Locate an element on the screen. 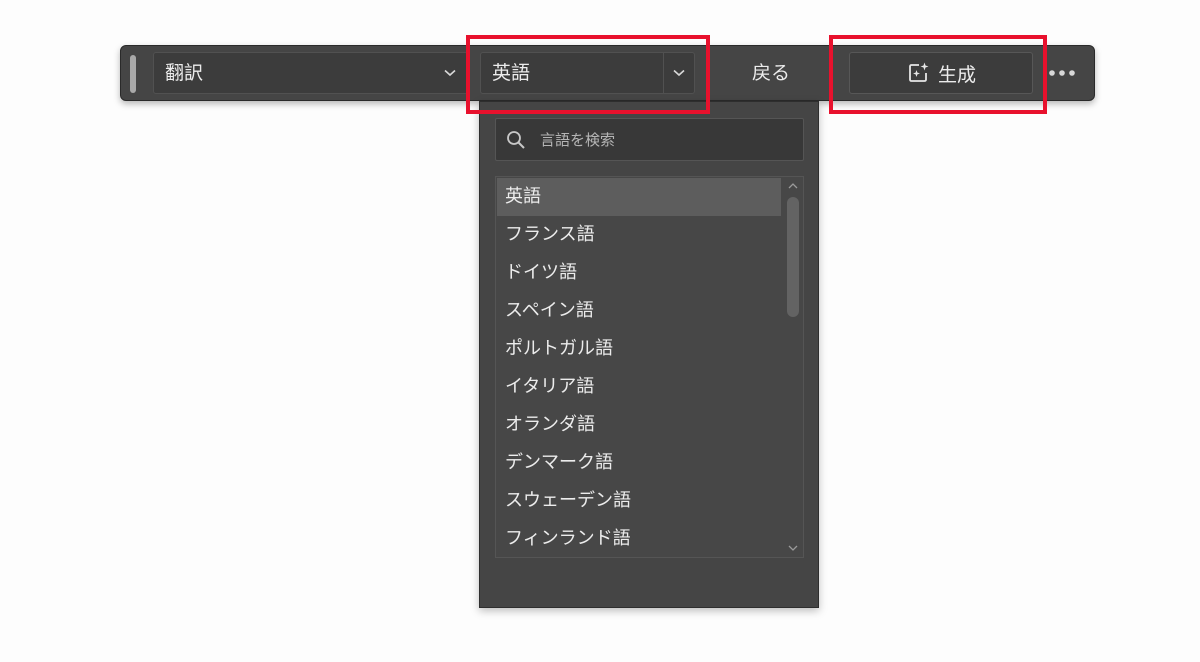  language-search-input is located at coordinates (665, 139).